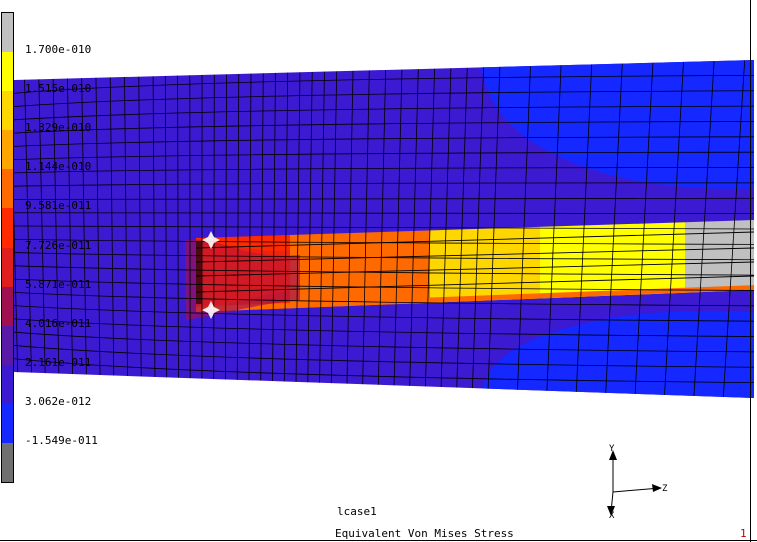  I want to click on legend-value-label: 1.700e-010, so click(58, 50).